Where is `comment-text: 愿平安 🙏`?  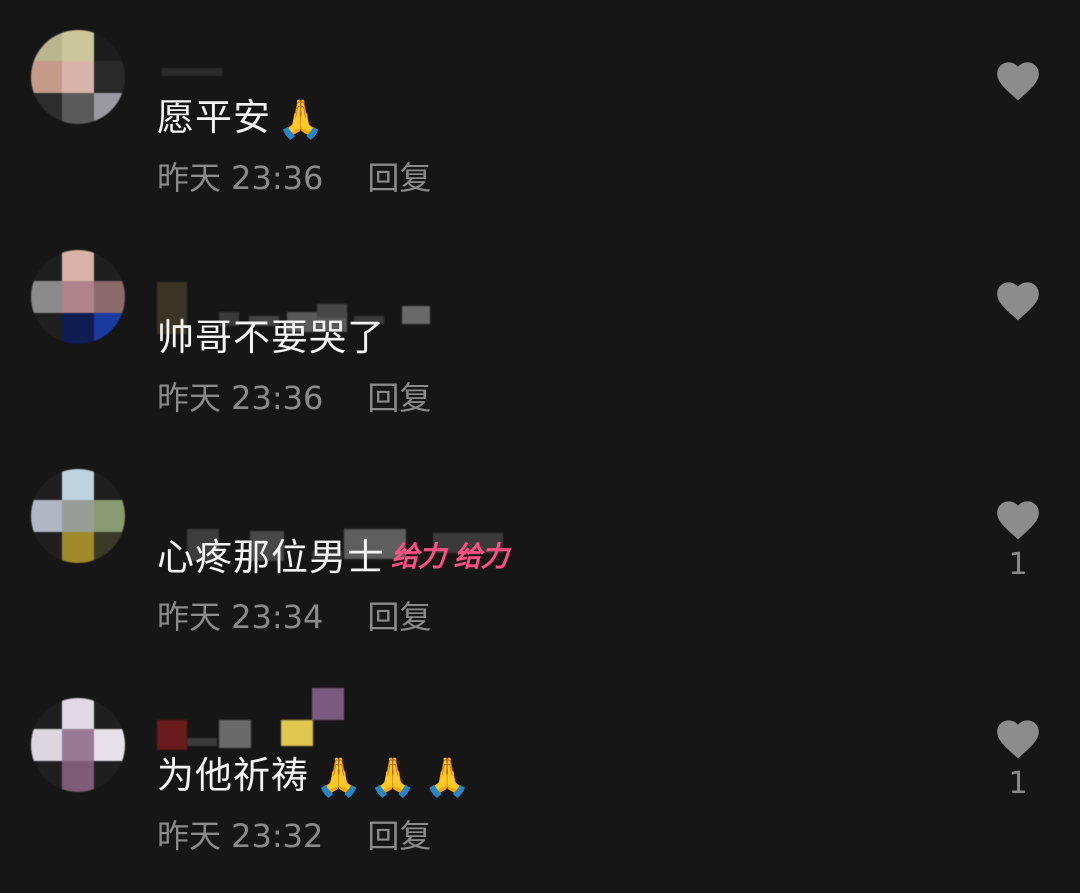 comment-text: 愿平安 🙏 is located at coordinates (241, 118).